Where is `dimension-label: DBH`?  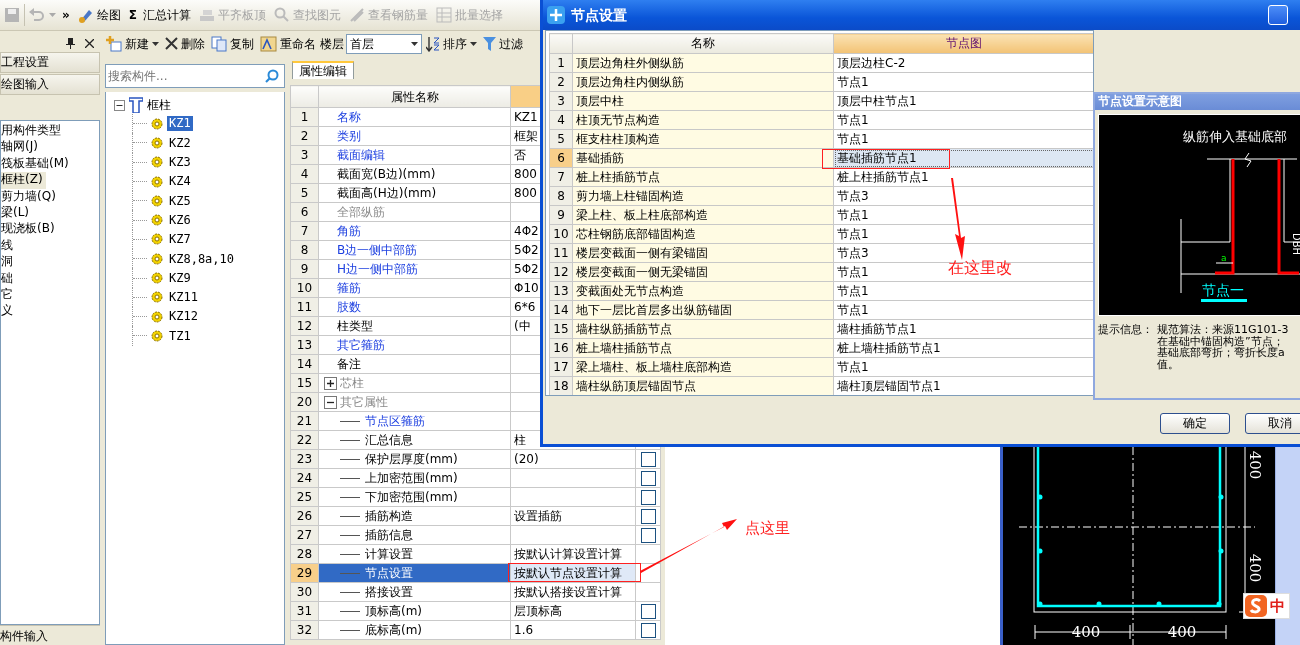
dimension-label: DBH is located at coordinates (1295, 244).